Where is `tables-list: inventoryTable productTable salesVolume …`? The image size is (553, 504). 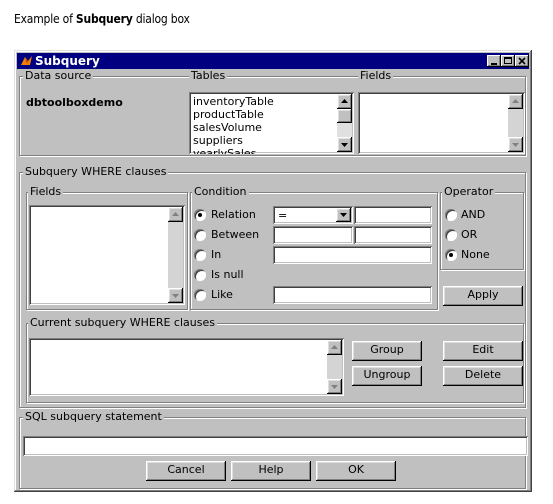
tables-list: inventoryTable productTable salesVolume … is located at coordinates (271, 123).